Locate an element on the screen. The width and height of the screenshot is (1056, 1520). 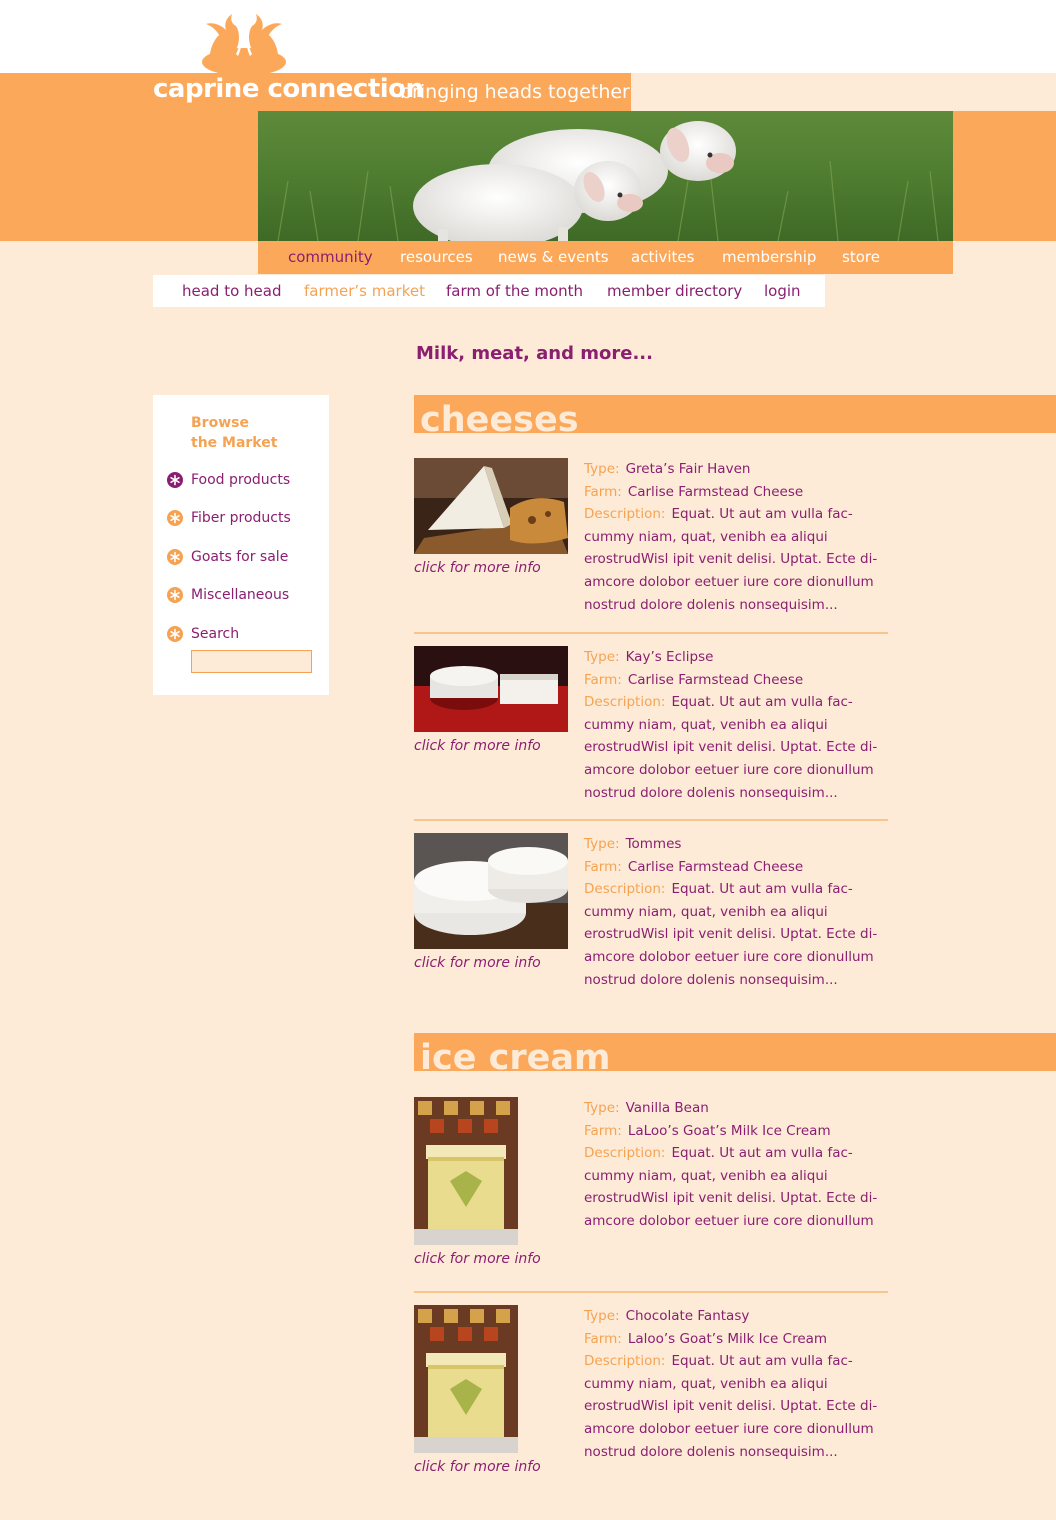
sidebar-item-label: Goats for sale is located at coordinates (240, 557).